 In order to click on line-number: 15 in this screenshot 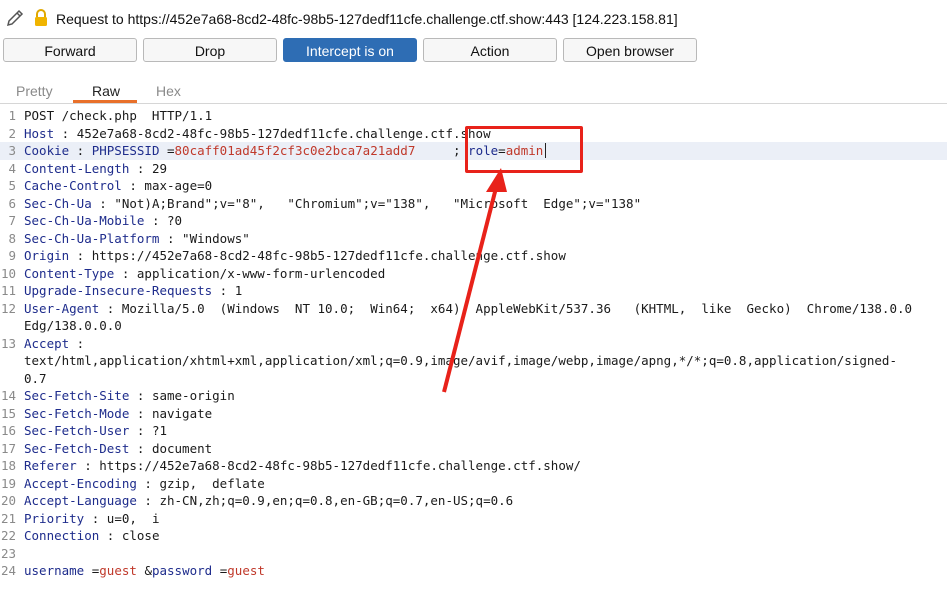, I will do `click(8, 413)`.